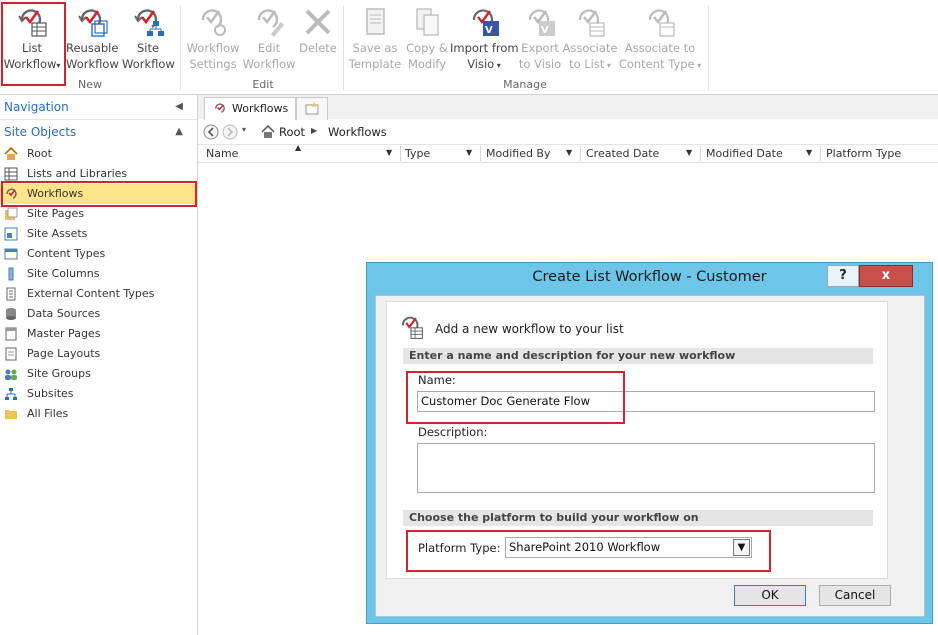  What do you see at coordinates (98, 254) in the screenshot?
I see `nav-item-content-types: Content Types` at bounding box center [98, 254].